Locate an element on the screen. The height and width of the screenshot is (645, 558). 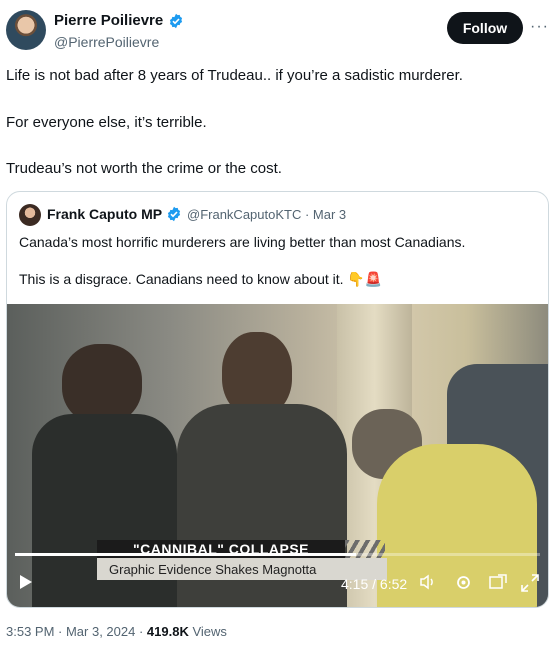
picture-in-picture-icon is located at coordinates (498, 581).